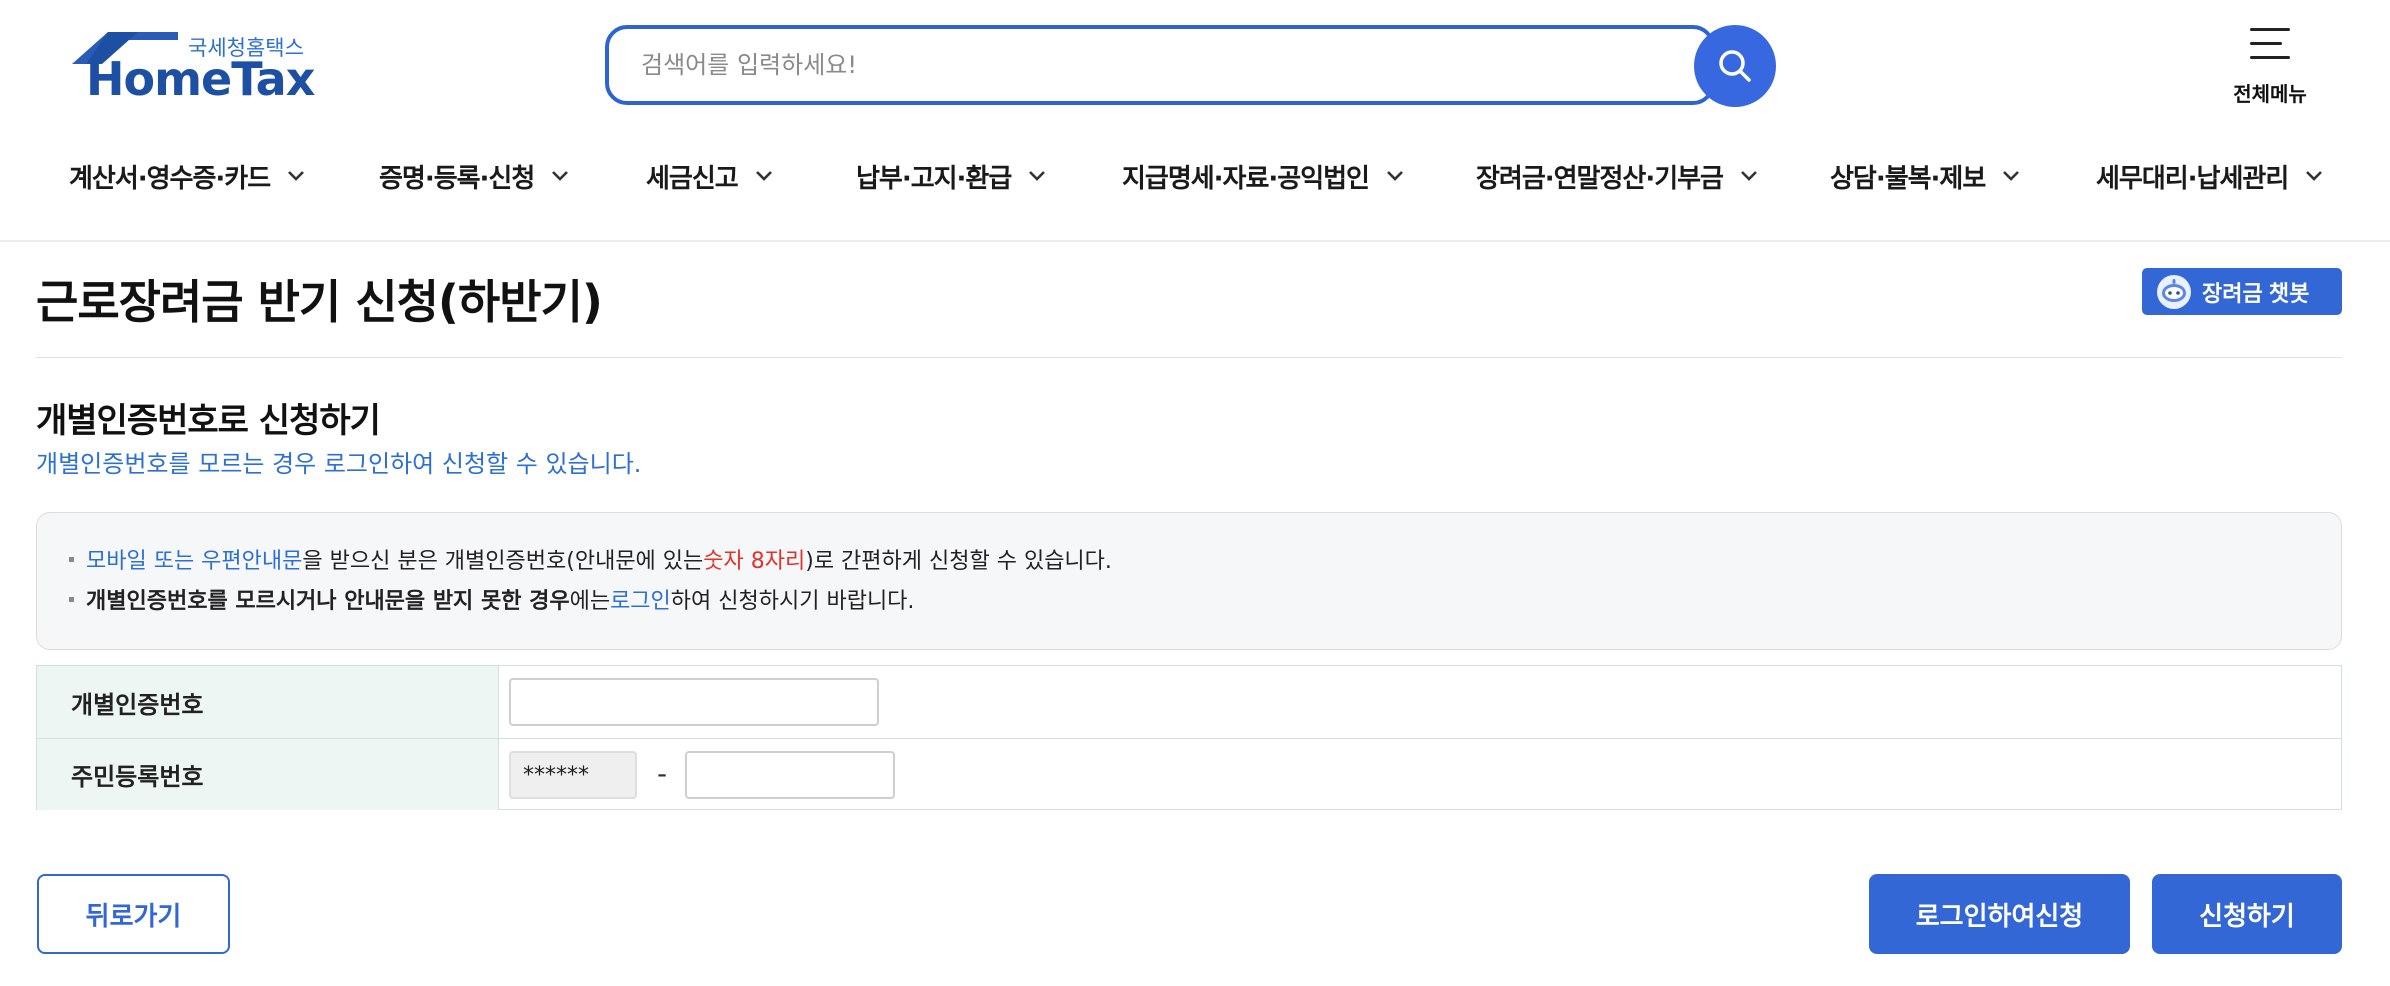  What do you see at coordinates (268, 774) in the screenshot?
I see `rrn-label: 주민등록번호` at bounding box center [268, 774].